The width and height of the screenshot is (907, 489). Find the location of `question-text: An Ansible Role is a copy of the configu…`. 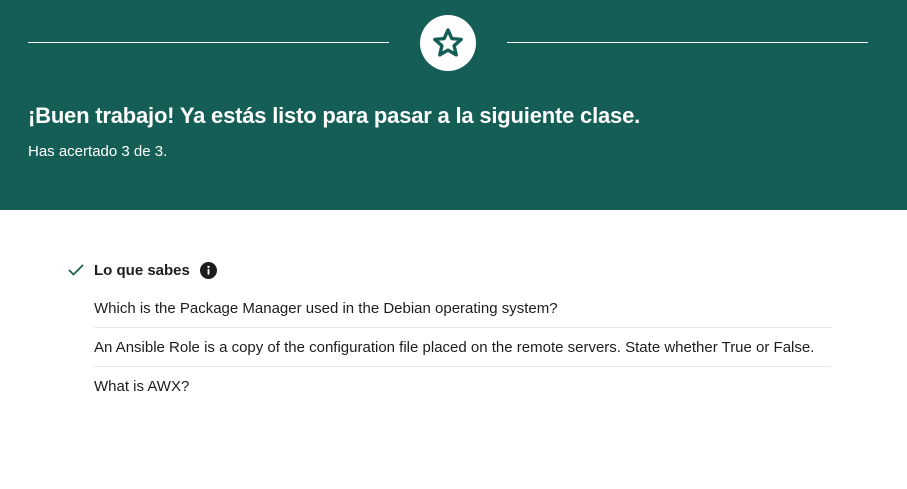

question-text: An Ansible Role is a copy of the configu… is located at coordinates (454, 347).